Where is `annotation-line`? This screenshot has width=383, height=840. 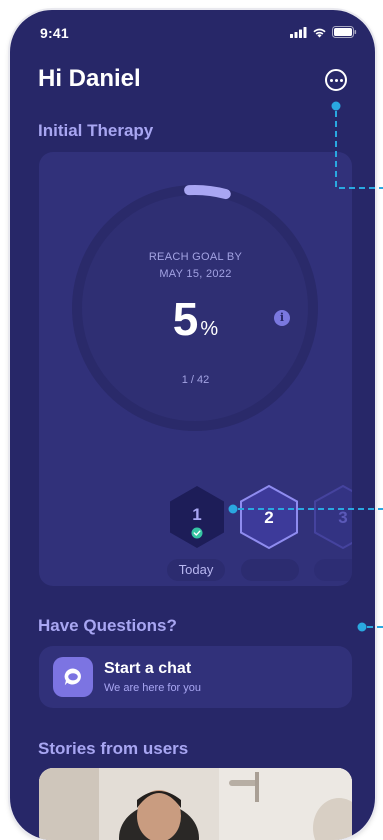 annotation-line is located at coordinates (359, 150).